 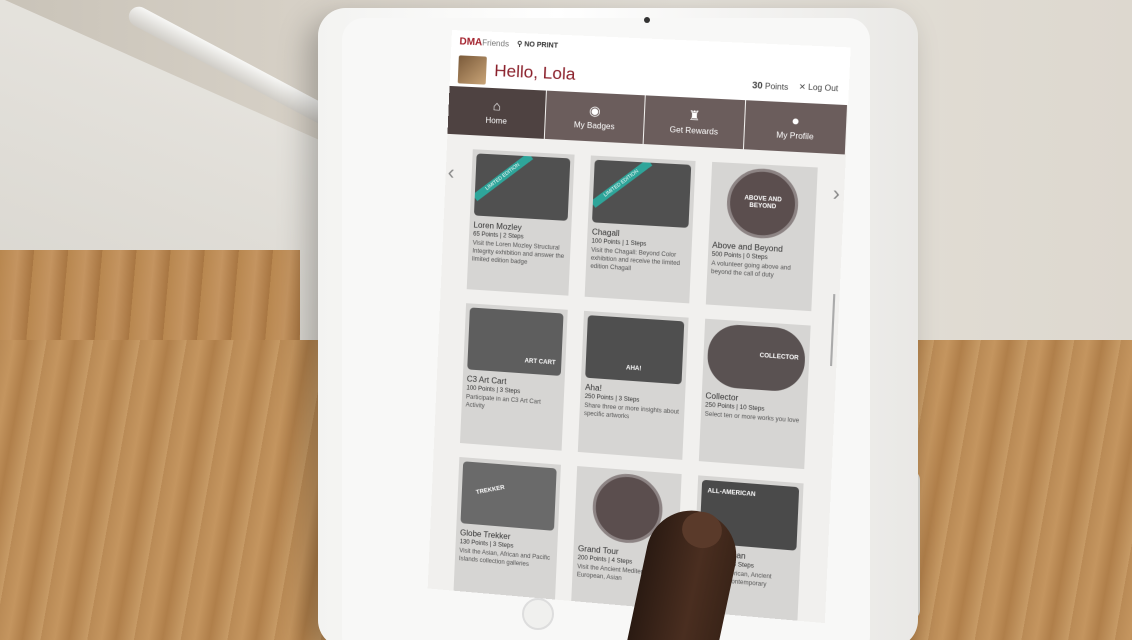 What do you see at coordinates (519, 44) in the screenshot?
I see `pin-icon: ⚲` at bounding box center [519, 44].